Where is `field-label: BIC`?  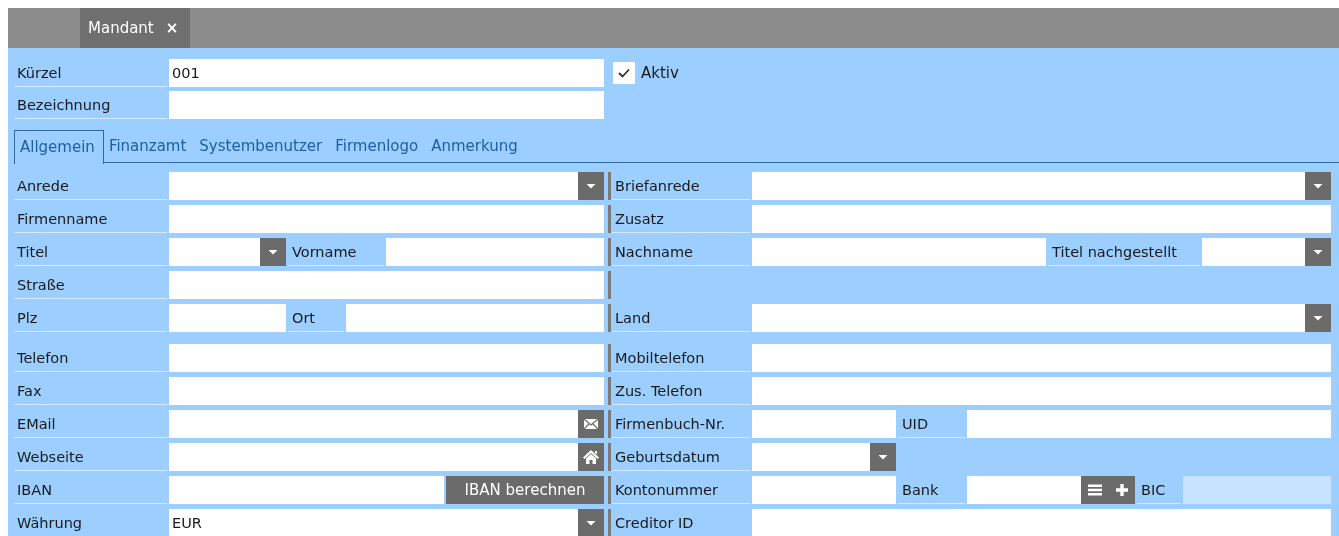 field-label: BIC is located at coordinates (1159, 490).